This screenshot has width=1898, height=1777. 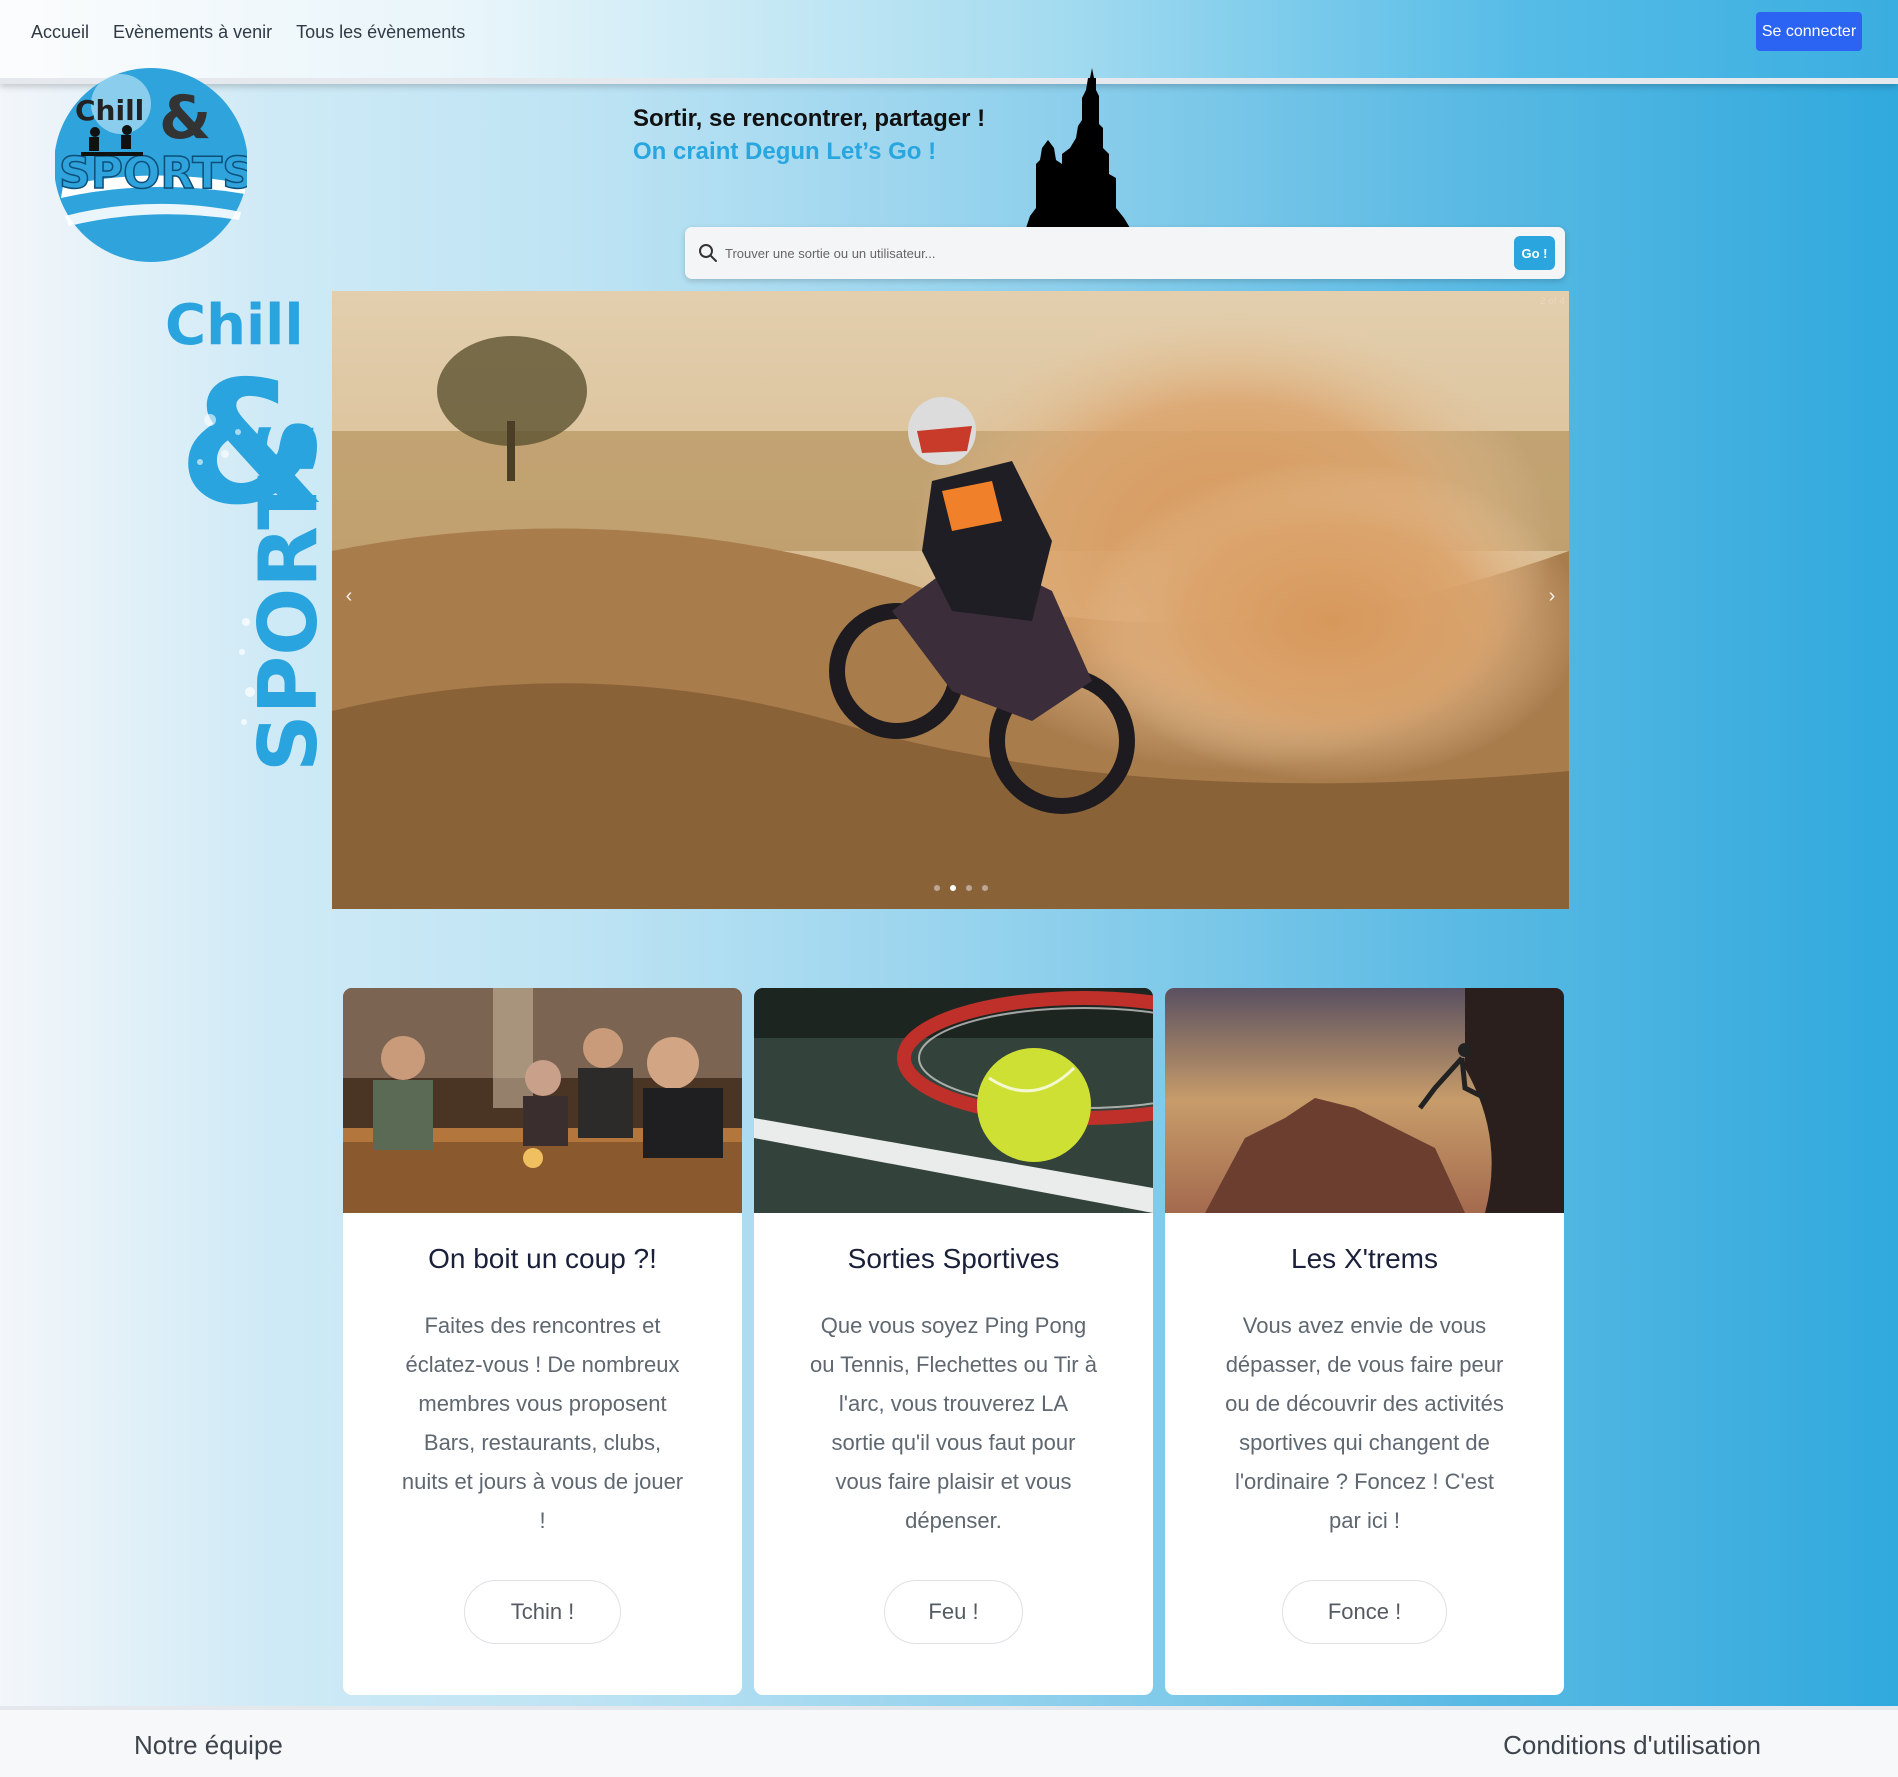 I want to click on feu-button: Feu !, so click(x=953, y=1612).